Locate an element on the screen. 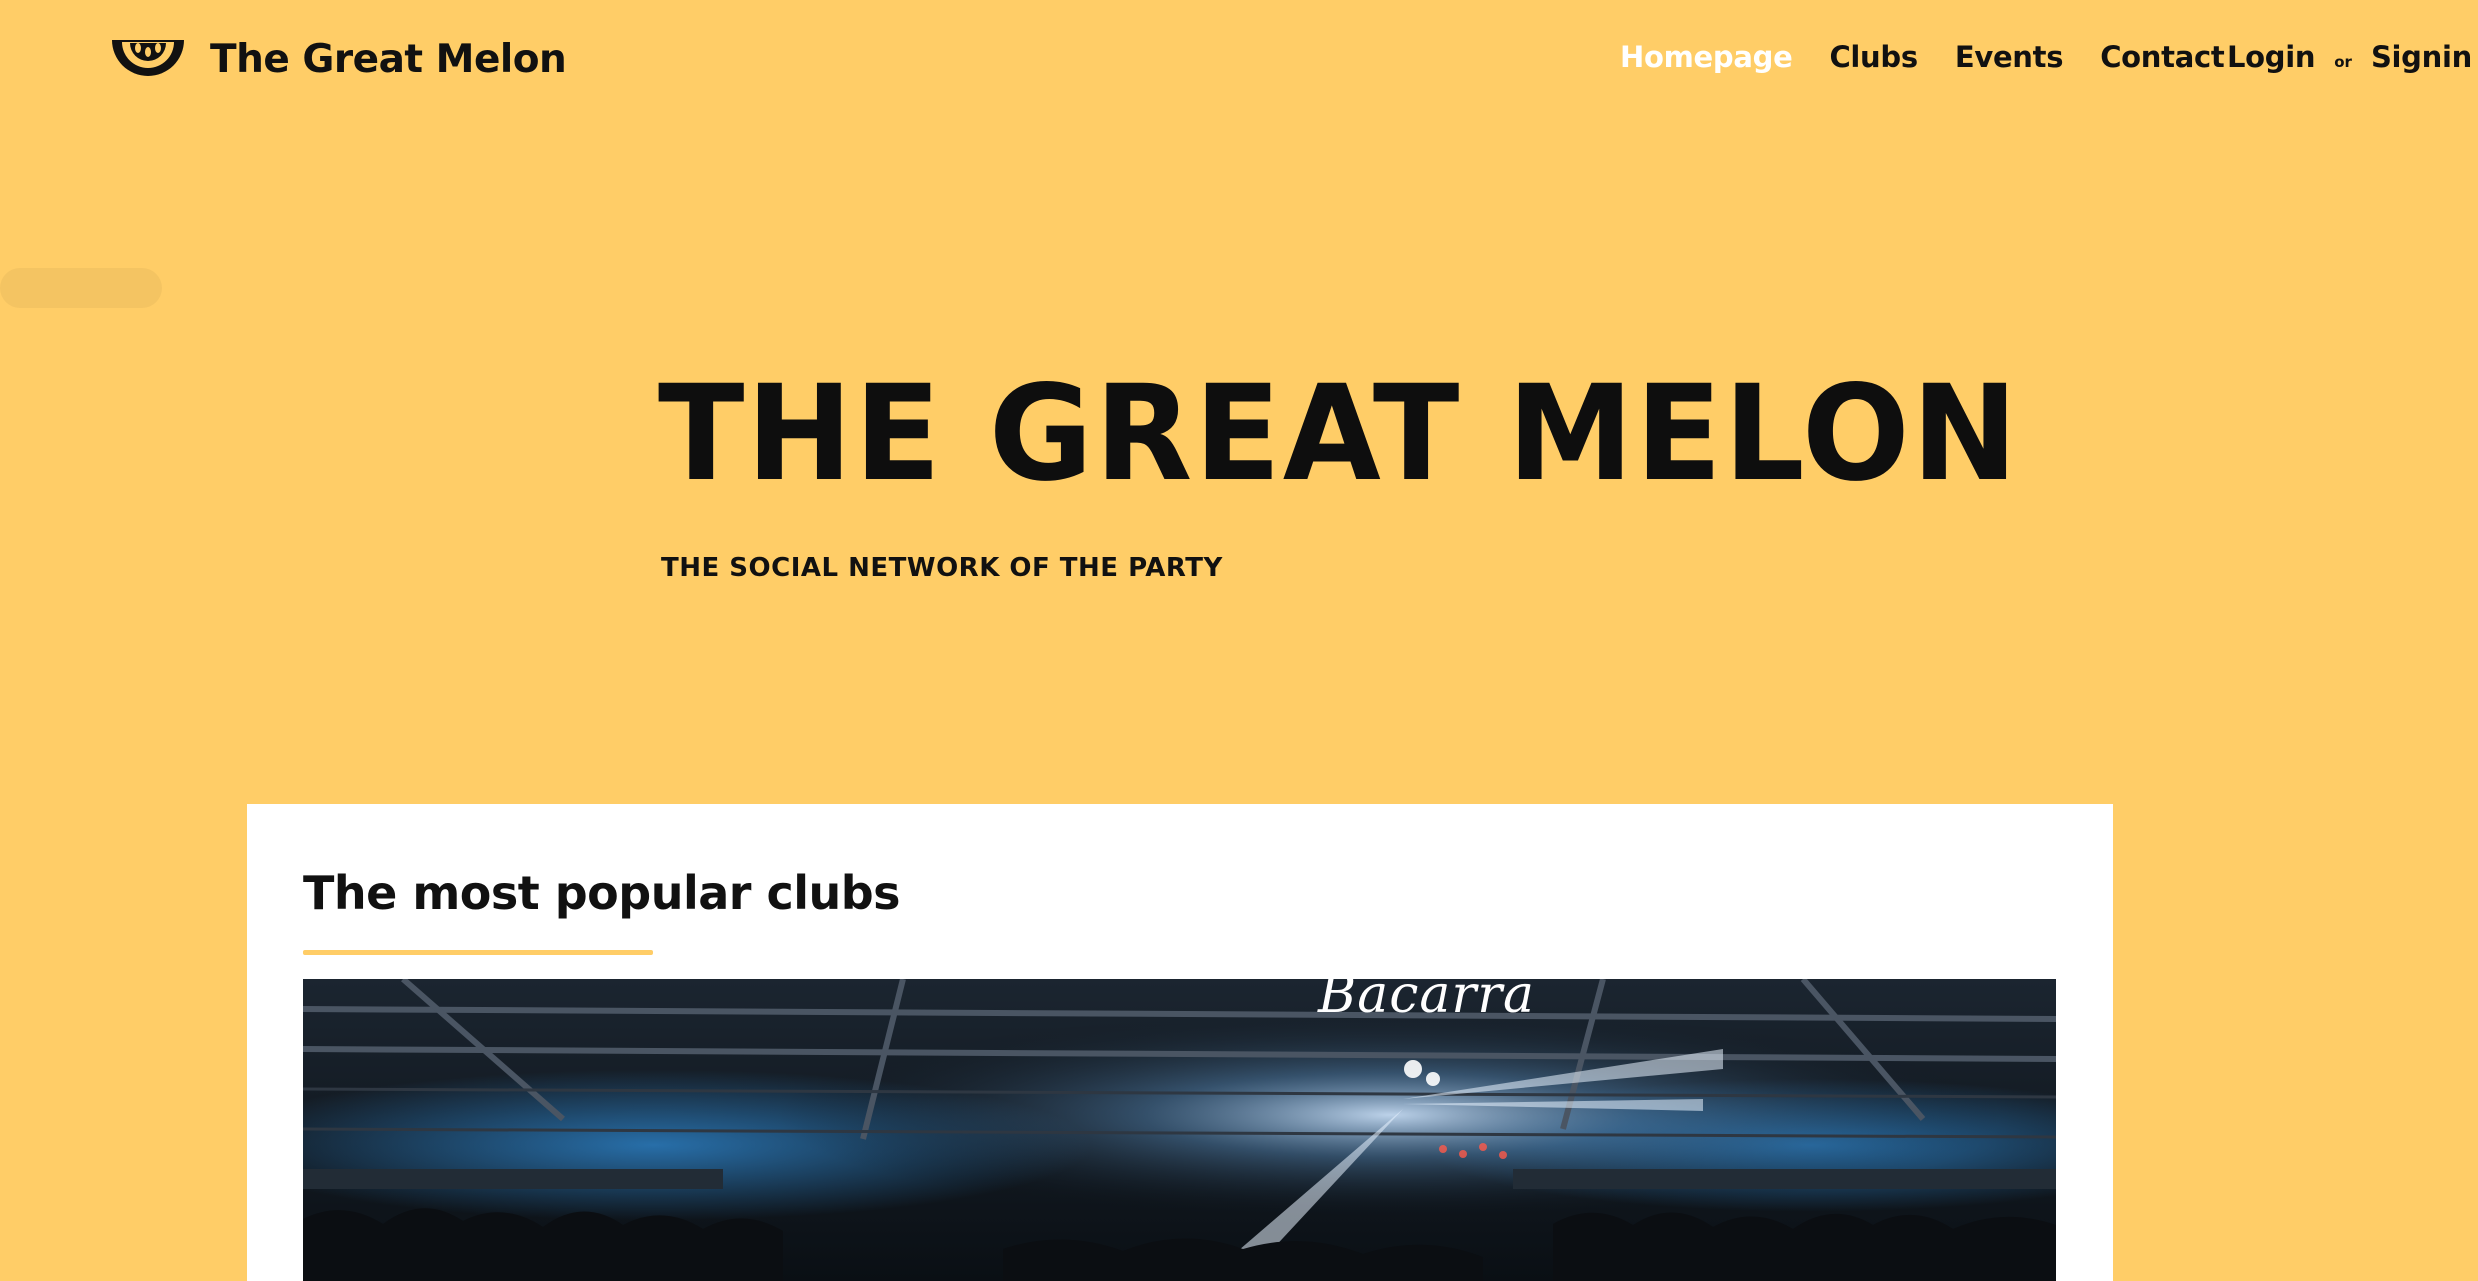 This screenshot has height=1281, width=2478. signin-link: Signin is located at coordinates (2421, 57).